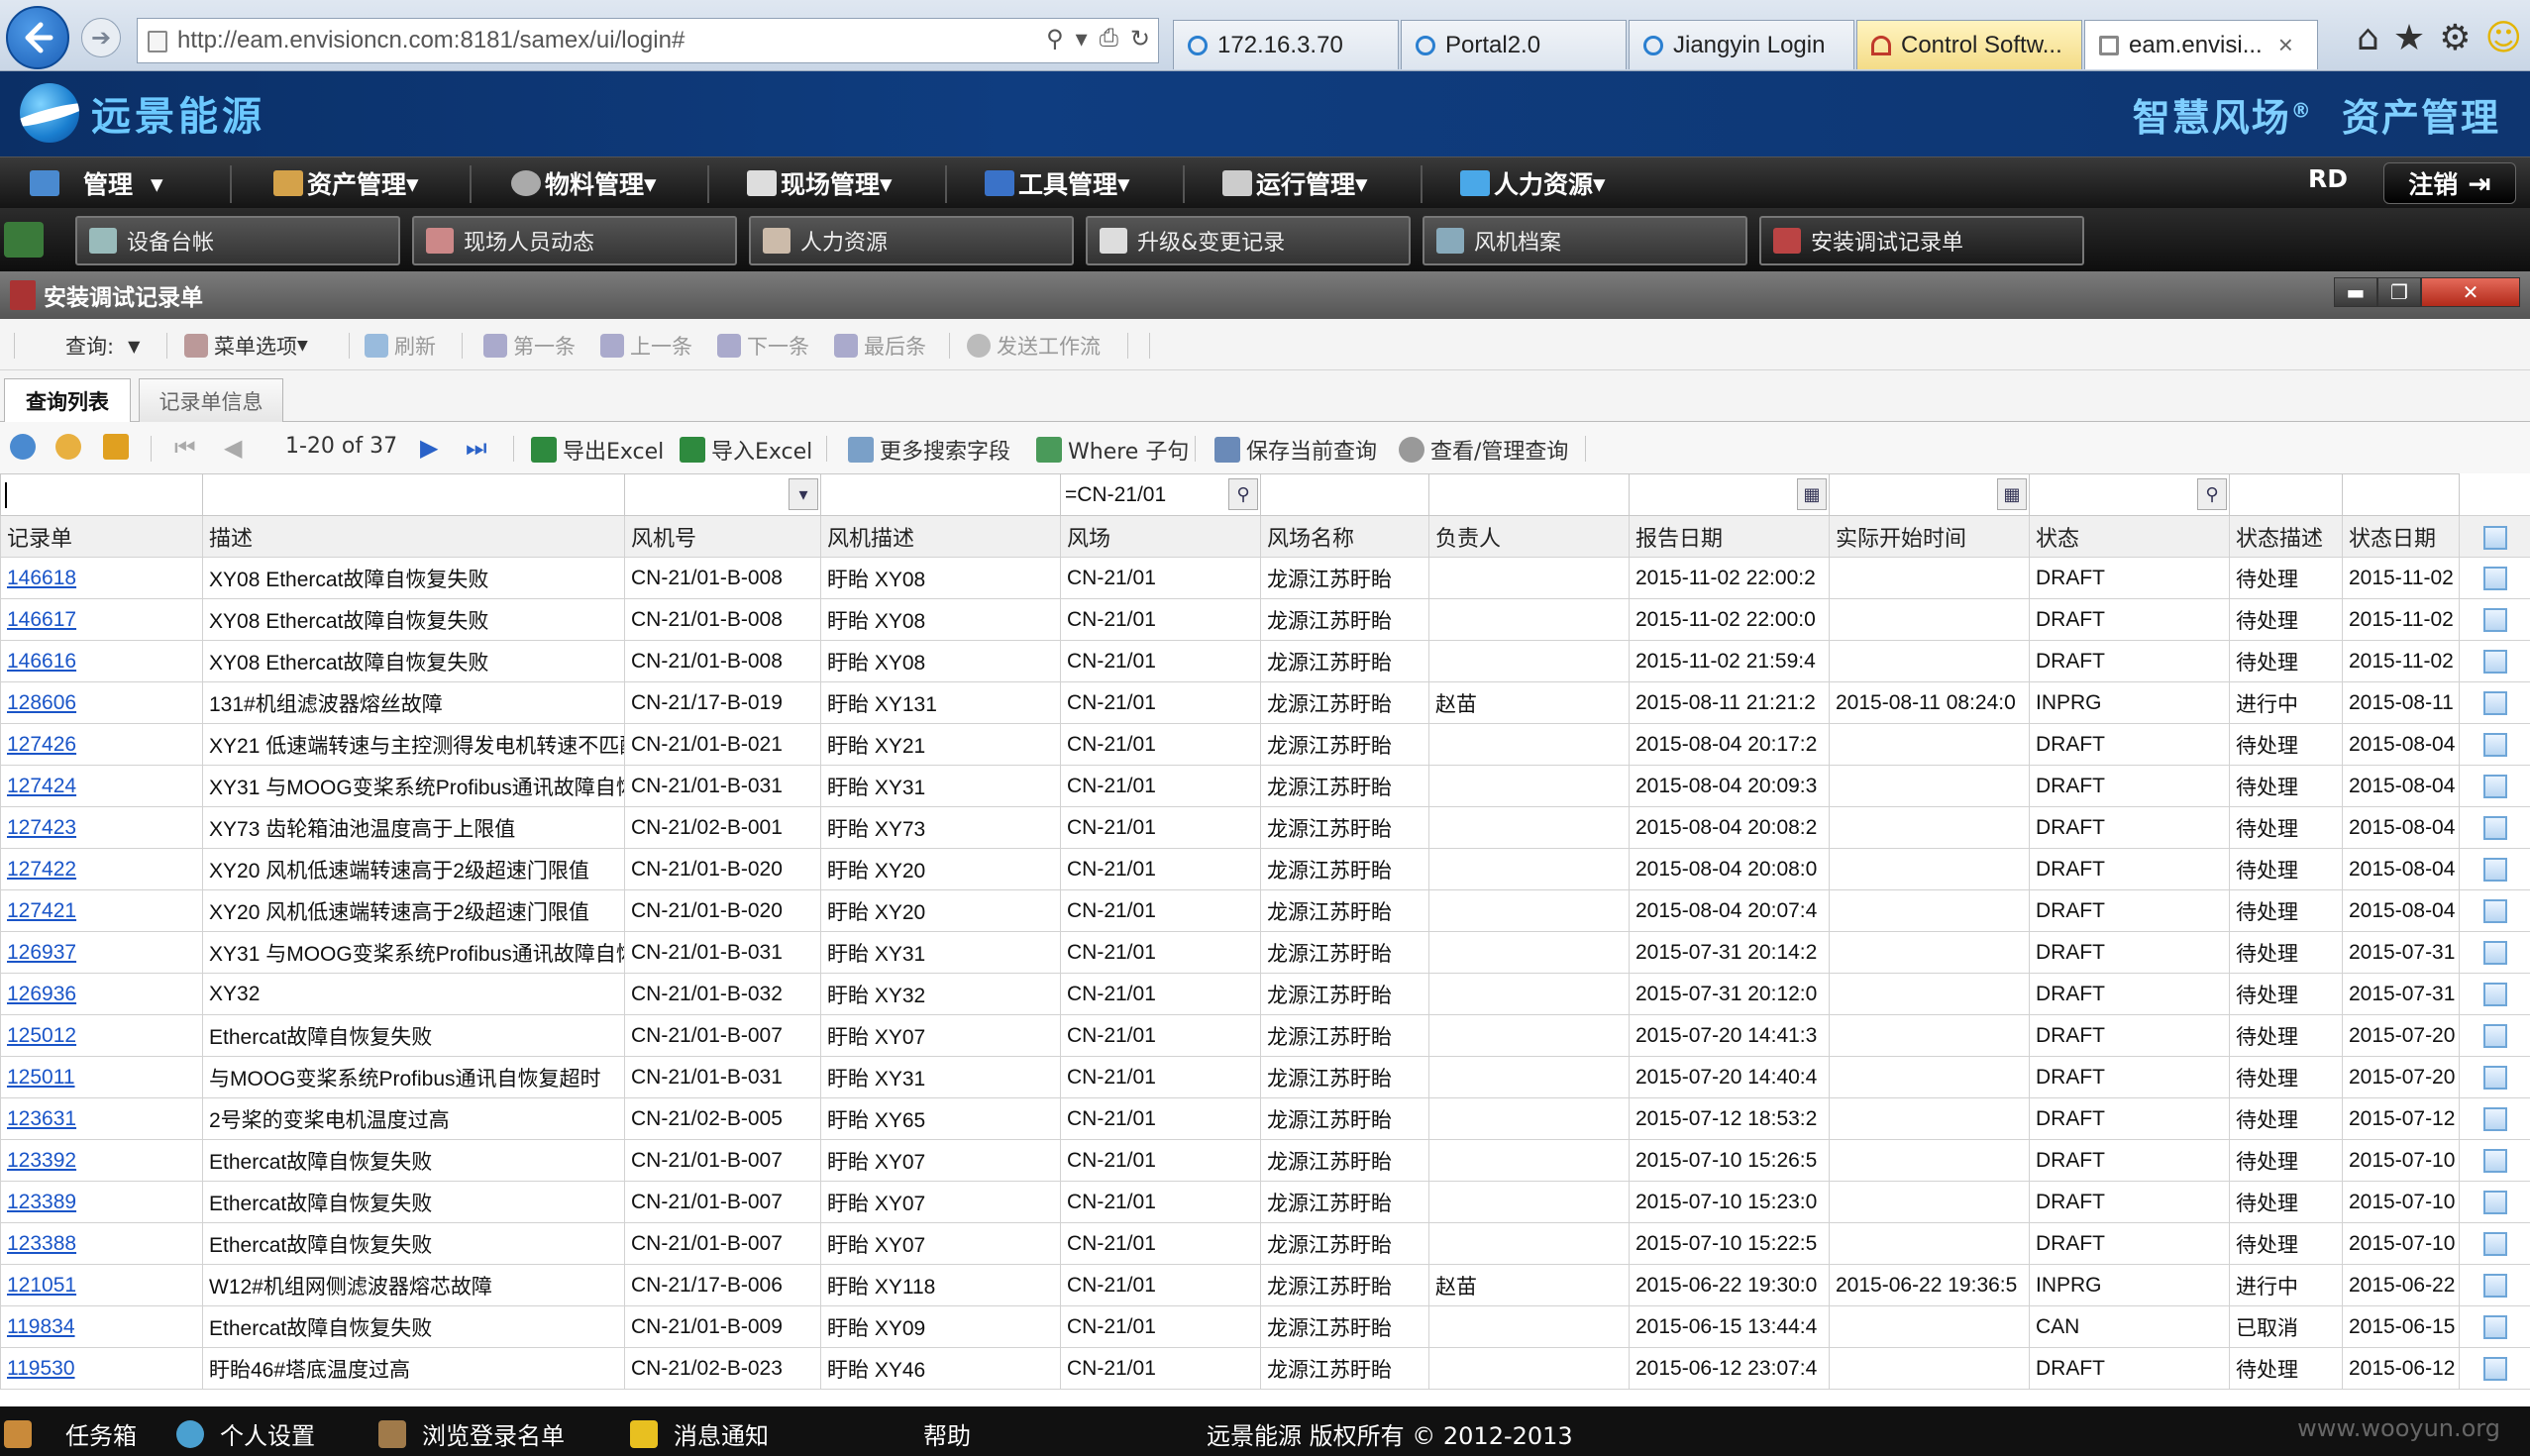  I want to click on gear-icon: ⚙, so click(2455, 38).